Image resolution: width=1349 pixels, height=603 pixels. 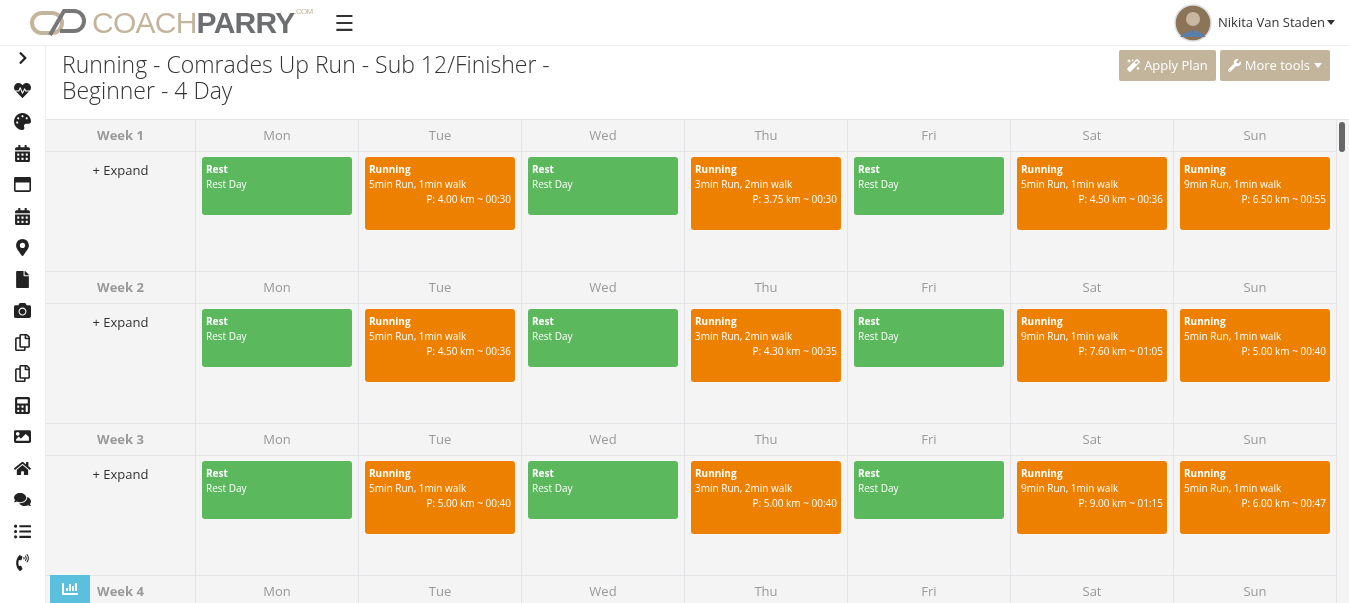 I want to click on map-marker-icon, so click(x=22, y=247).